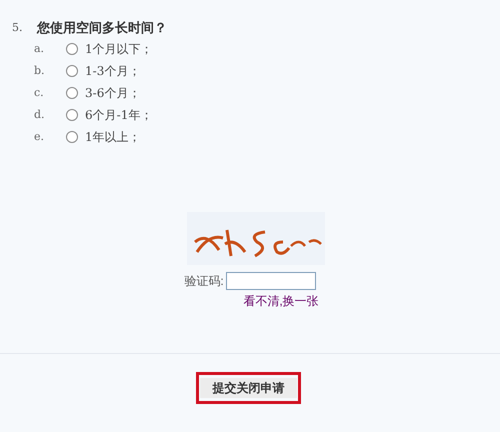  Describe the element at coordinates (112, 71) in the screenshot. I see `option-label: 1-3个月；` at that location.